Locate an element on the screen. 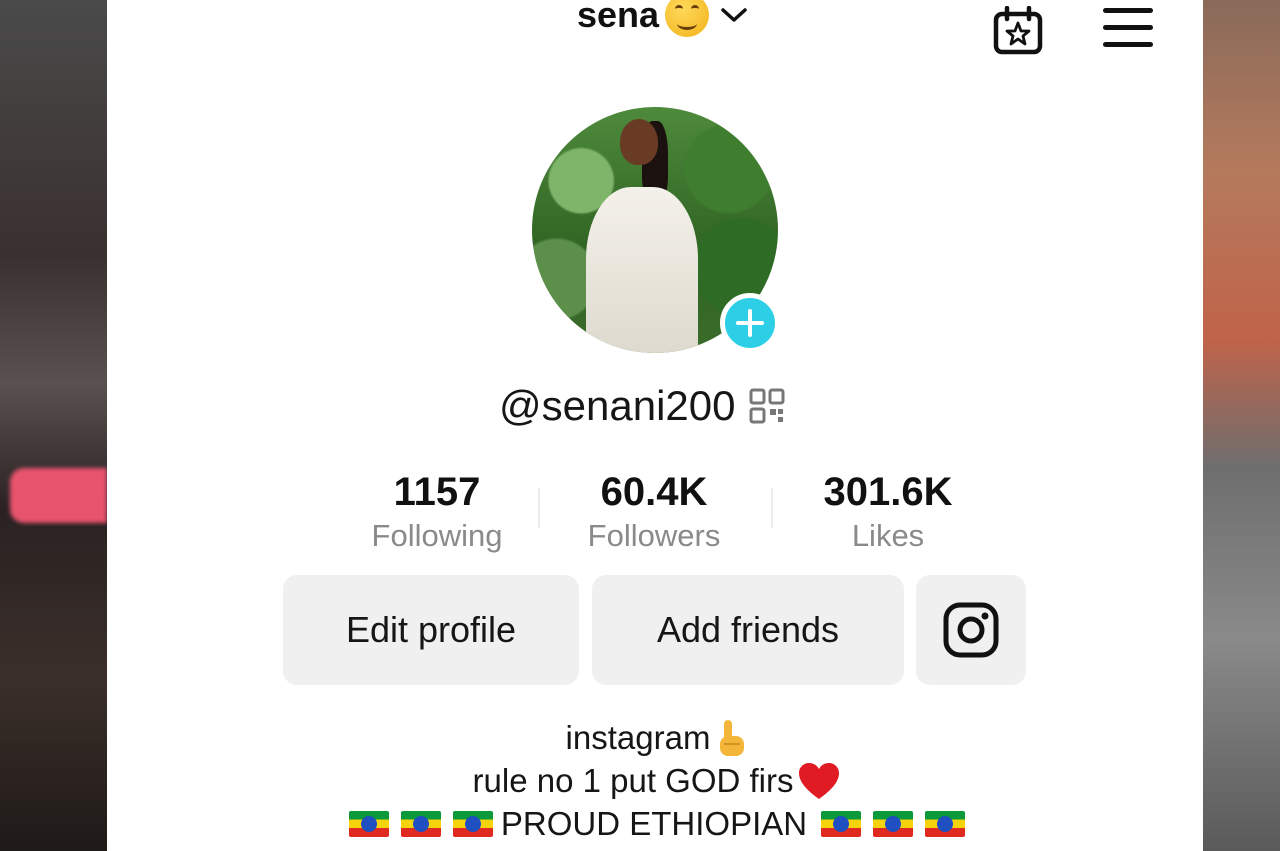  bio-line-3: PROUD ETHIOPIAN is located at coordinates (657, 823).